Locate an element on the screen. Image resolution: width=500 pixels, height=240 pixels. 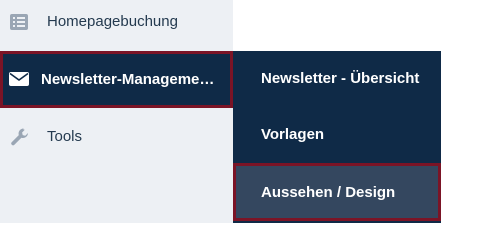
submenu-item-design: Aussehen / Design is located at coordinates (337, 192).